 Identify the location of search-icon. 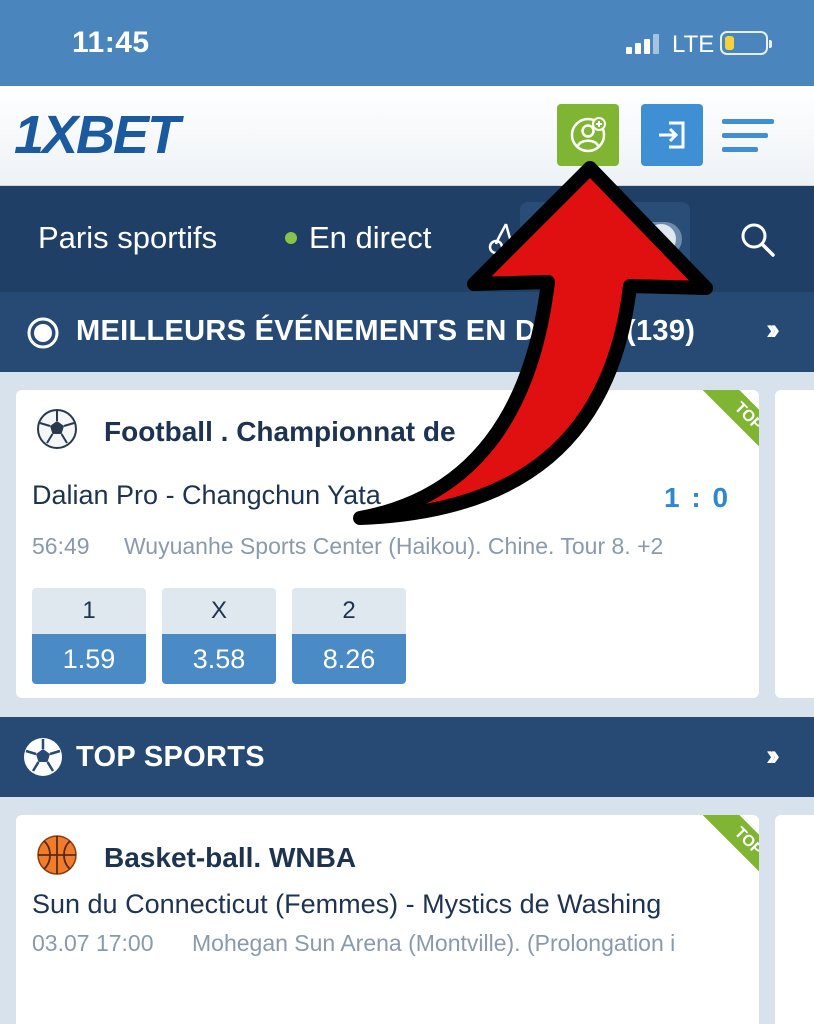
(758, 240).